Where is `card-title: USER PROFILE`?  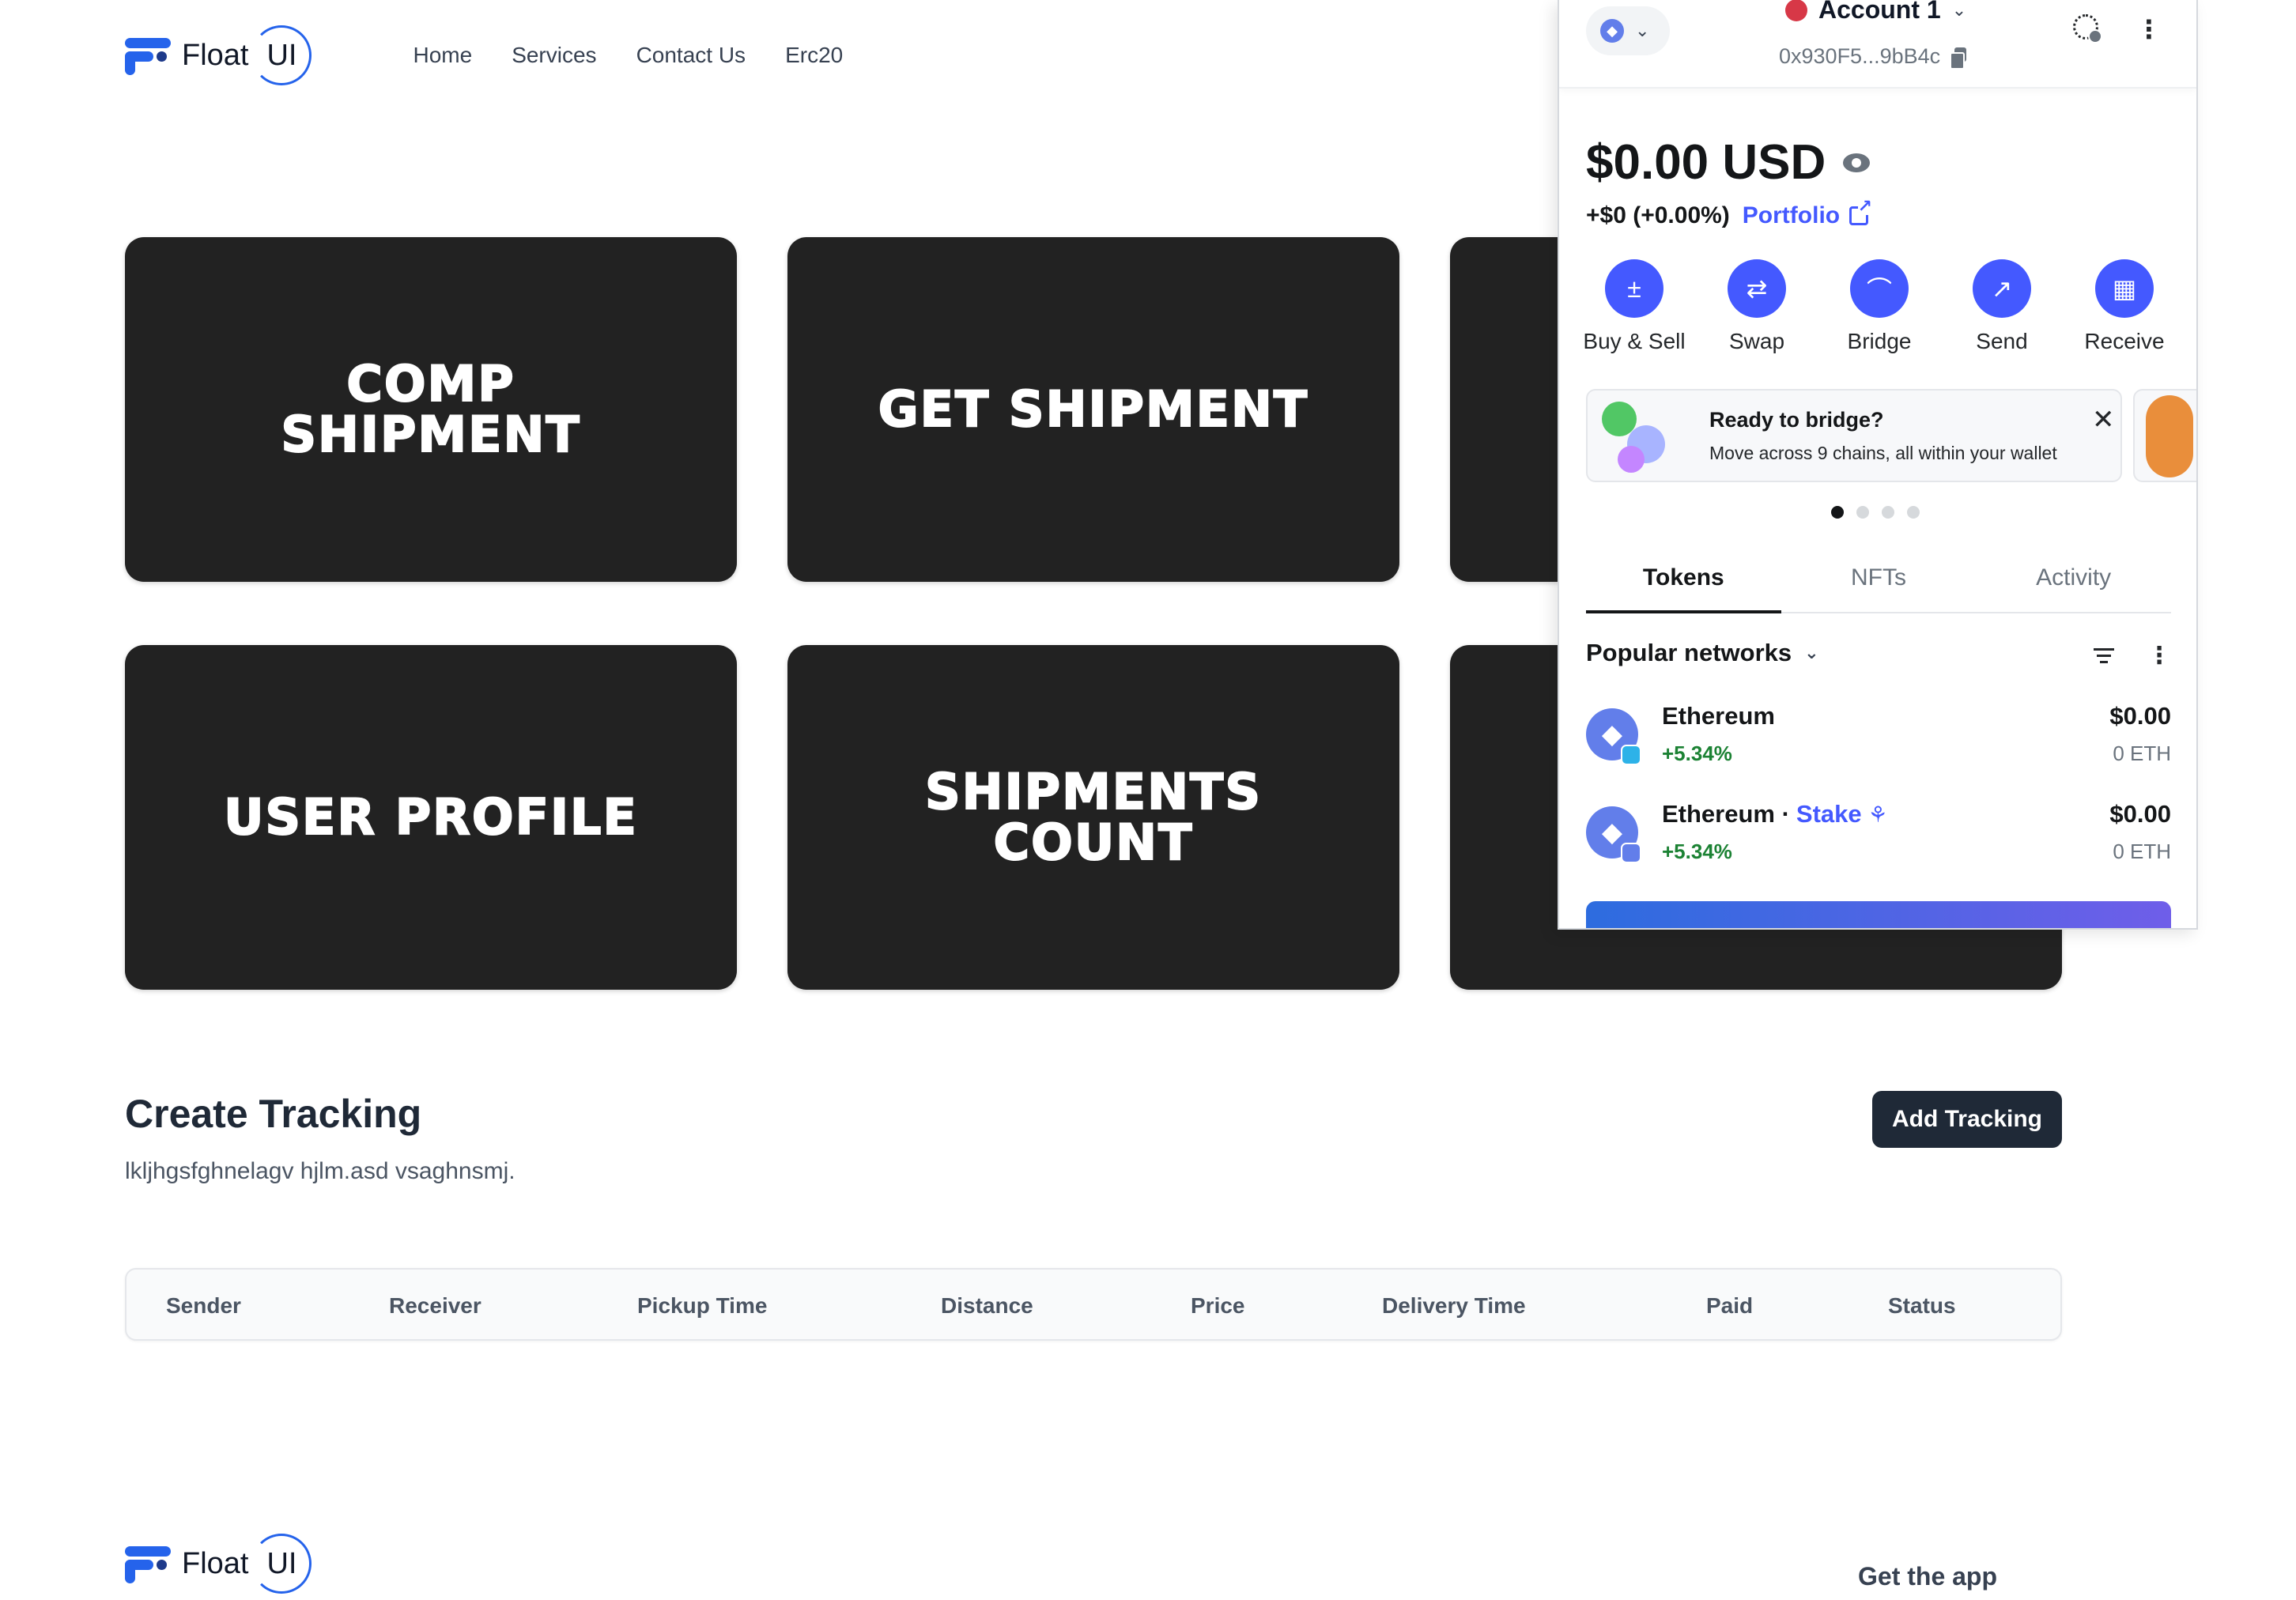 card-title: USER PROFILE is located at coordinates (430, 817).